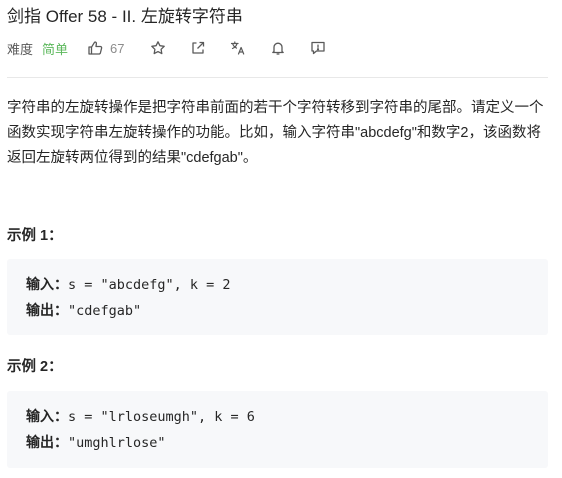 Image resolution: width=562 pixels, height=478 pixels. I want to click on example-2-heading: 示例 2：, so click(35, 367).